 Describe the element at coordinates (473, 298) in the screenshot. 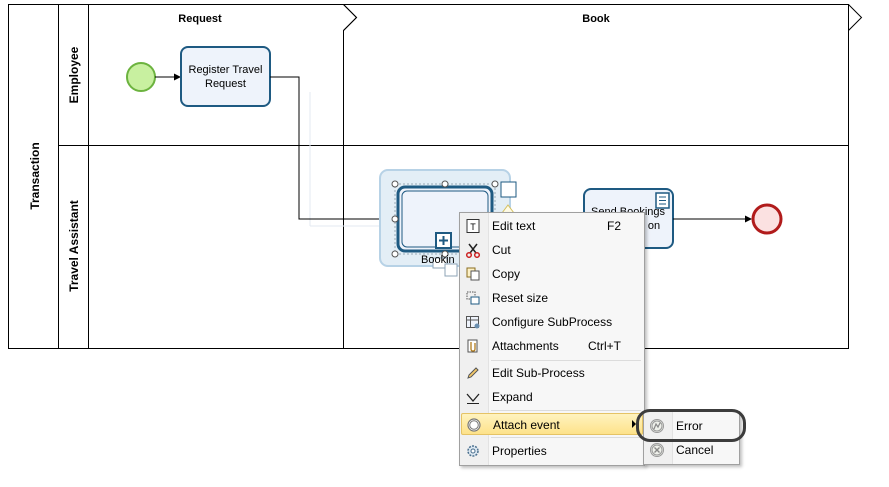

I see `reset-size-icon` at that location.